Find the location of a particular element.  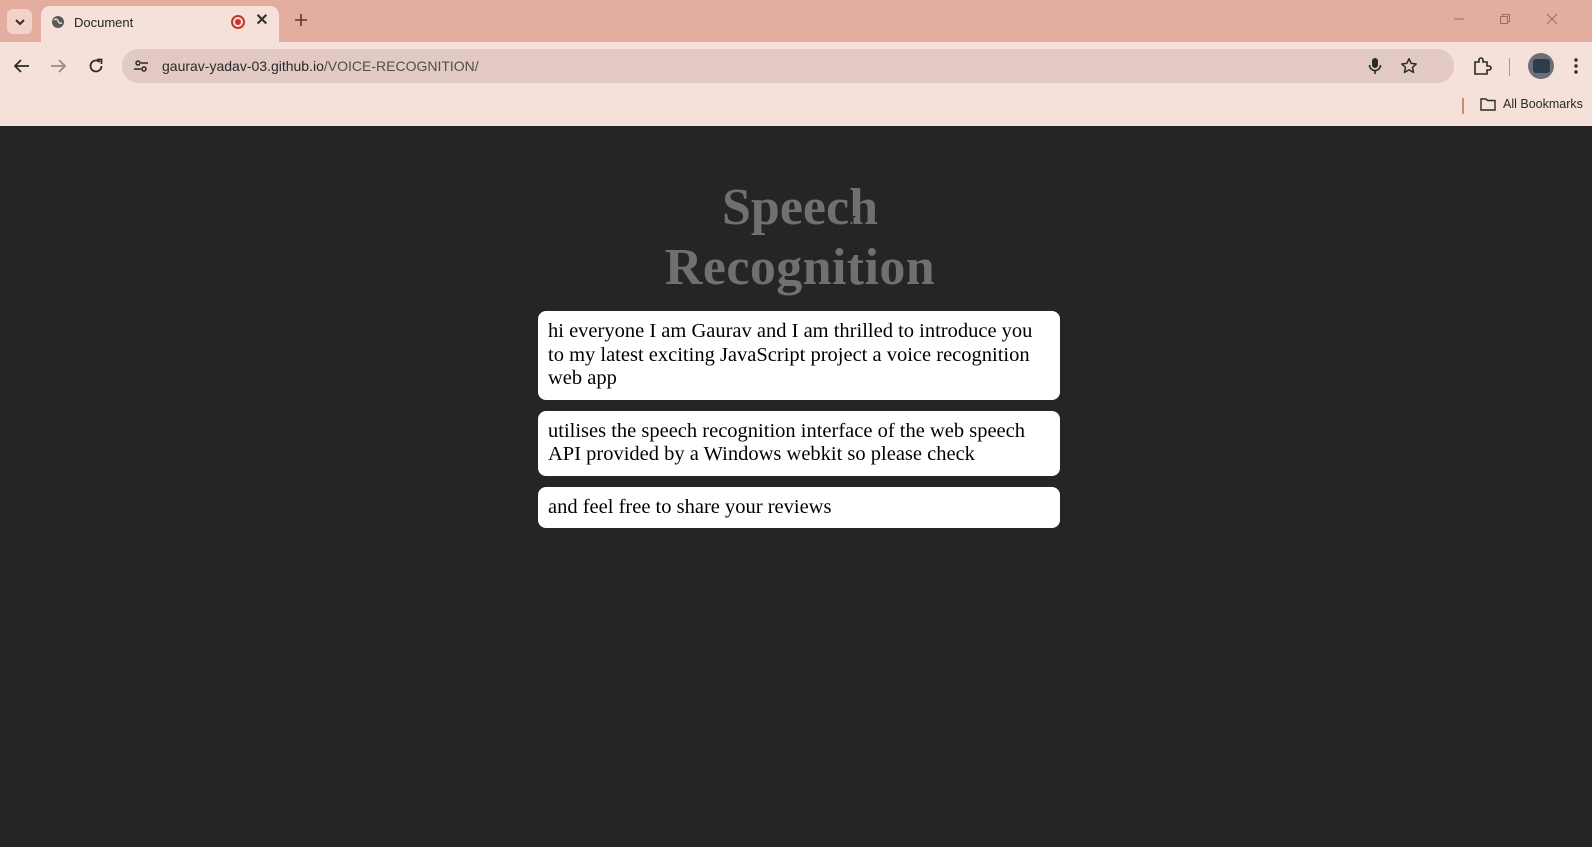

reload-icon is located at coordinates (96, 65).